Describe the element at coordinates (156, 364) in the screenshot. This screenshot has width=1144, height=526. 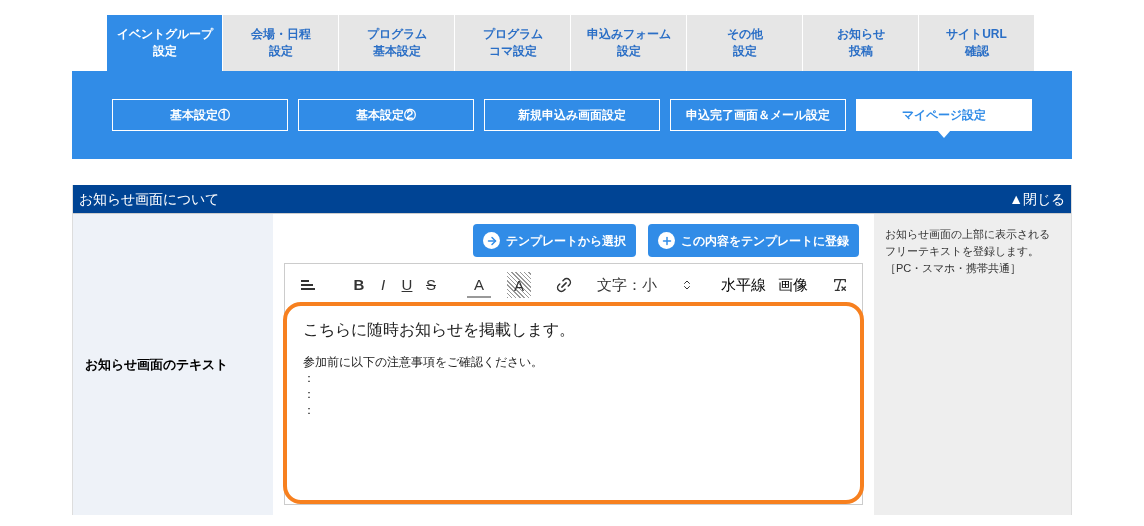
I see `row-label: お知らせ画面のテキスト` at that location.